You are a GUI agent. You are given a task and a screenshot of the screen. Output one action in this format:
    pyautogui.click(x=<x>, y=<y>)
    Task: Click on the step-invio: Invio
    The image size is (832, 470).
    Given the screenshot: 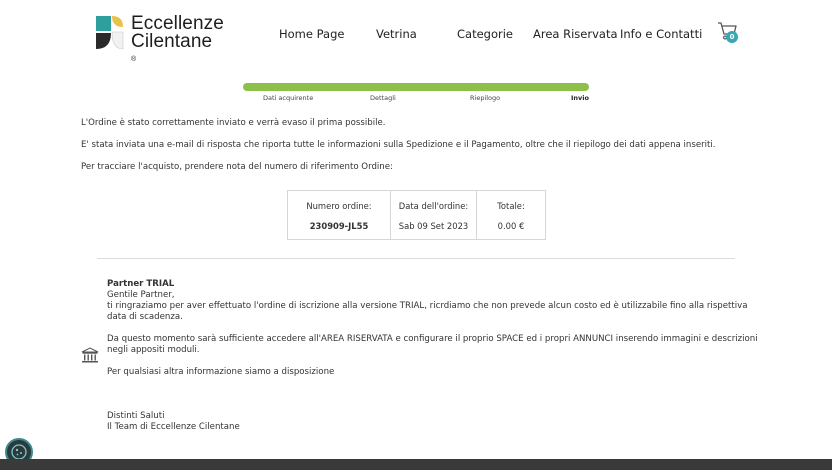 What is the action you would take?
    pyautogui.click(x=580, y=98)
    